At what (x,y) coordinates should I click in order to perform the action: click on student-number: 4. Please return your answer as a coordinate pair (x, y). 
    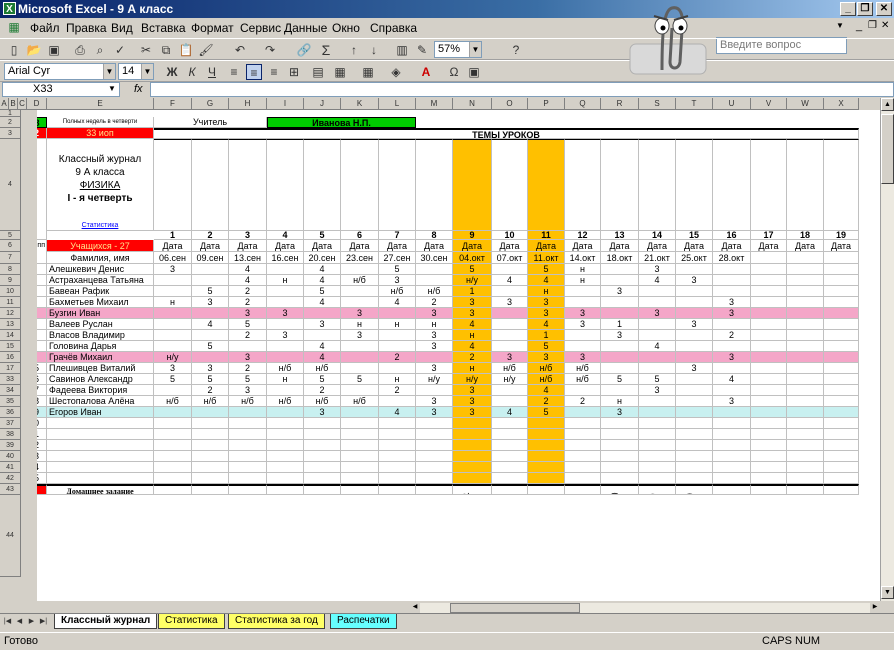
    Looking at the image, I should click on (42, 302).